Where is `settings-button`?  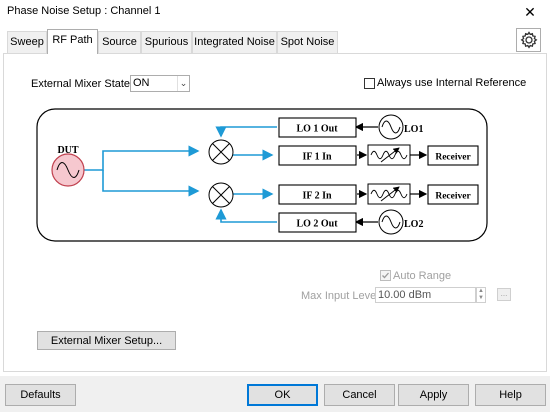 settings-button is located at coordinates (528, 40).